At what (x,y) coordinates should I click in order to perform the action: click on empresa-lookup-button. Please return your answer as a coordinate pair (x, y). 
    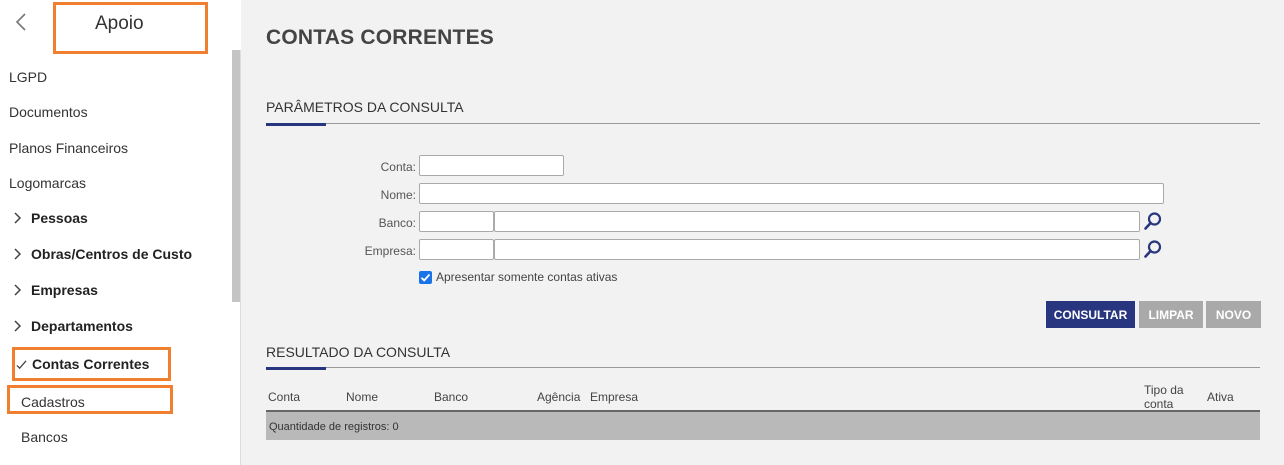
    Looking at the image, I should click on (1154, 250).